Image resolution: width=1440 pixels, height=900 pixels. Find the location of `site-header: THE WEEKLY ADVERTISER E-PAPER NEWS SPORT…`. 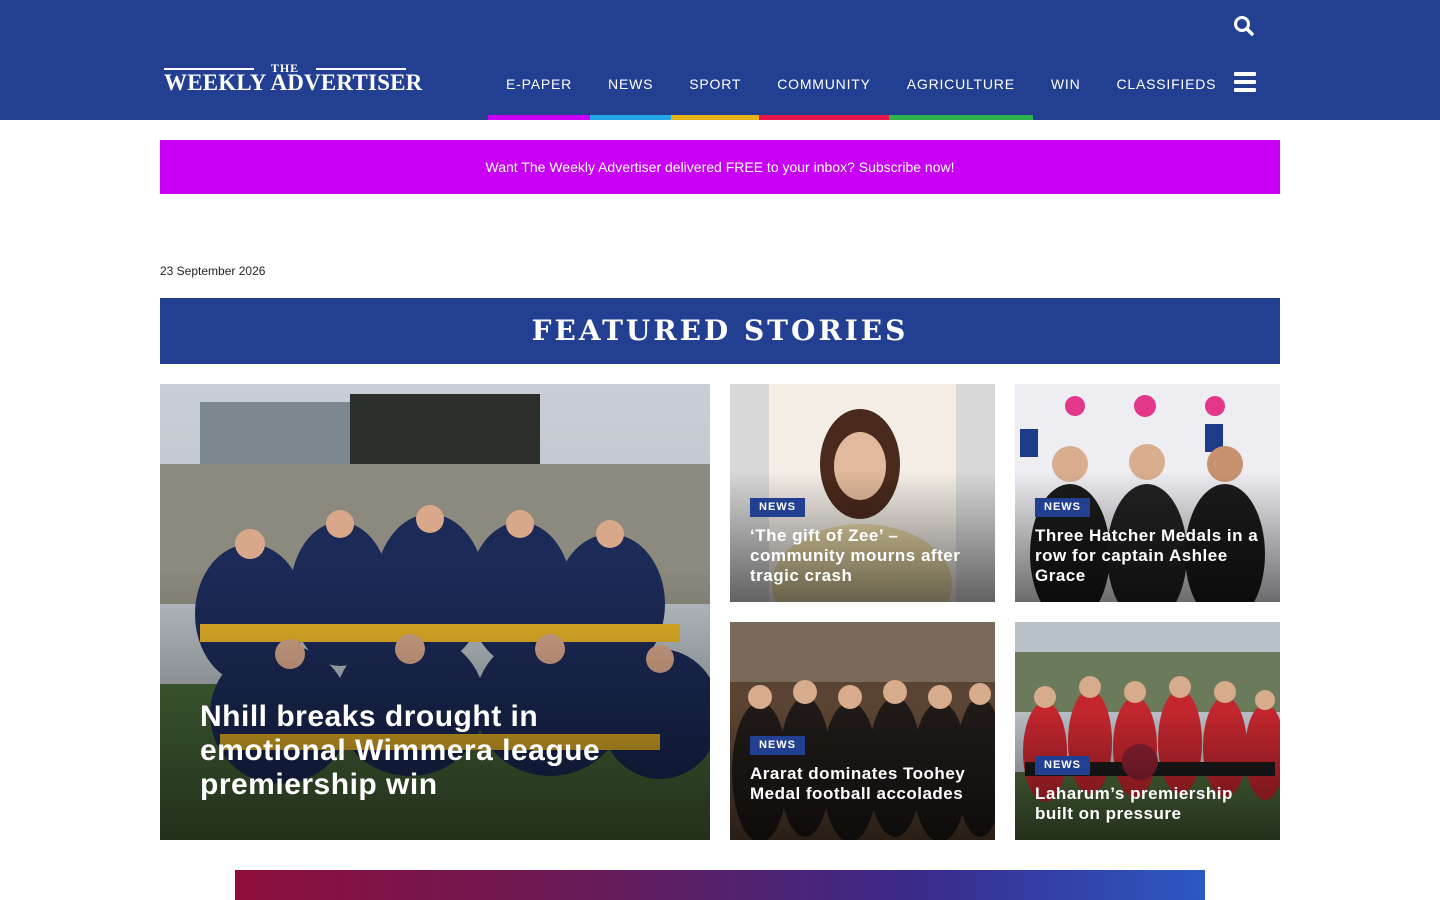

site-header: THE WEEKLY ADVERTISER E-PAPER NEWS SPORT… is located at coordinates (720, 60).